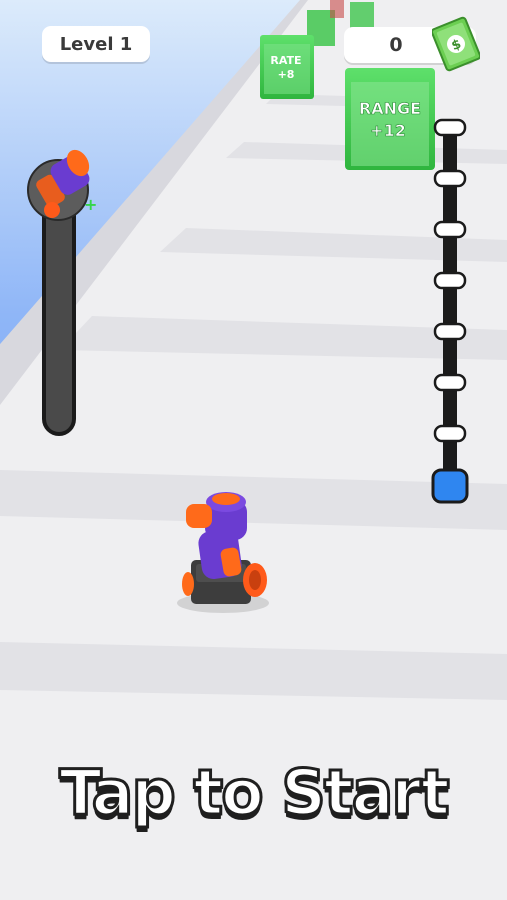 Image resolution: width=507 pixels, height=900 pixels. What do you see at coordinates (456, 44) in the screenshot?
I see `dollar-bill-icon: $` at bounding box center [456, 44].